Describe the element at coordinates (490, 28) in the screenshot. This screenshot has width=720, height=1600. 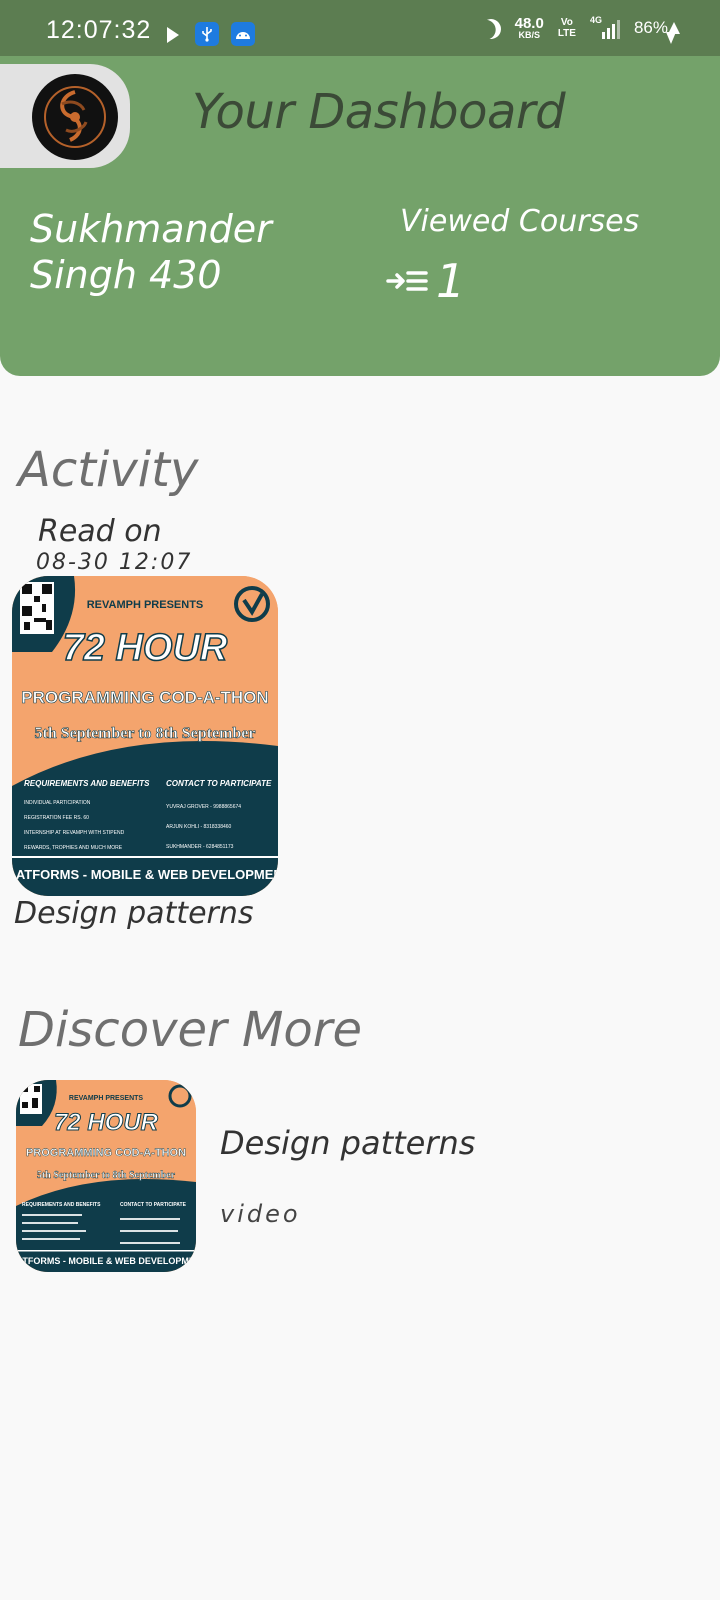
I see `do-not-disturb-icon` at that location.